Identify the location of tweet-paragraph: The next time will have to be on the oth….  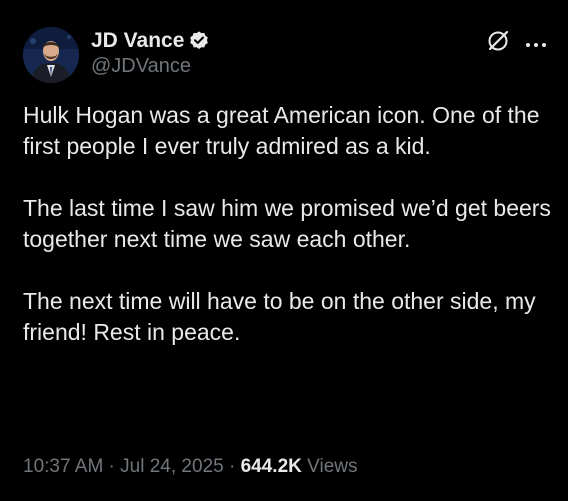
(279, 316).